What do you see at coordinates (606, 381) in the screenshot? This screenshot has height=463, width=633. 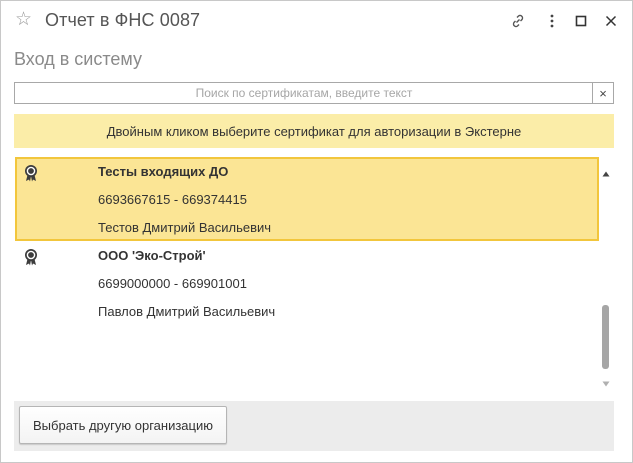 I see `scroll-down-icon` at bounding box center [606, 381].